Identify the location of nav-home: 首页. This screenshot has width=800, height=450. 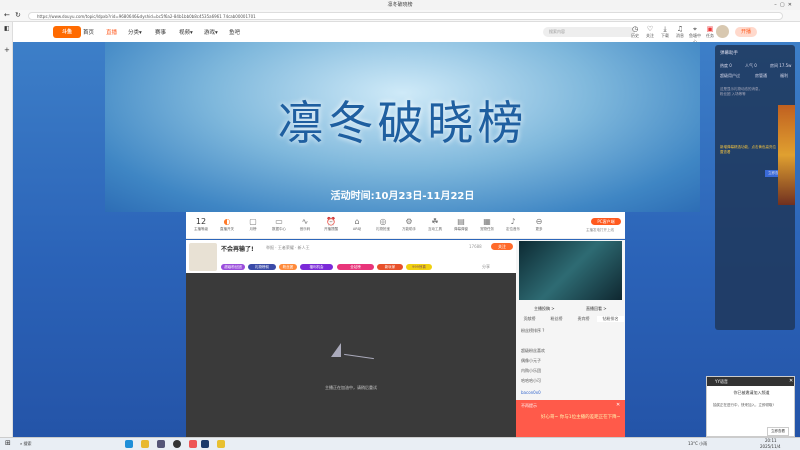
(88, 32).